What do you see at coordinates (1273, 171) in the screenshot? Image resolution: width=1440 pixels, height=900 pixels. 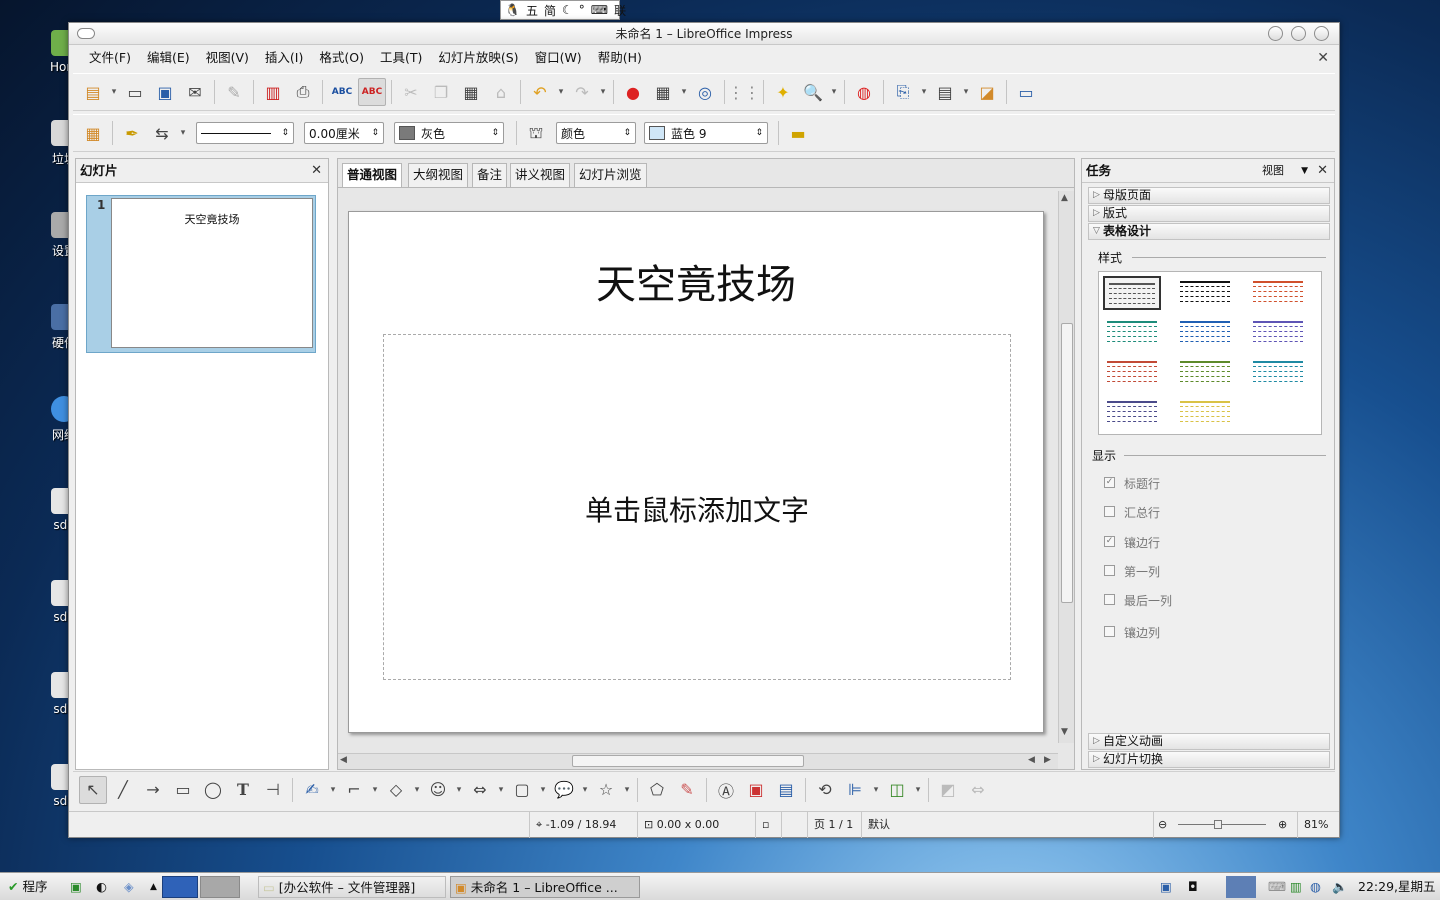 I see `task-view-menu: 视图` at bounding box center [1273, 171].